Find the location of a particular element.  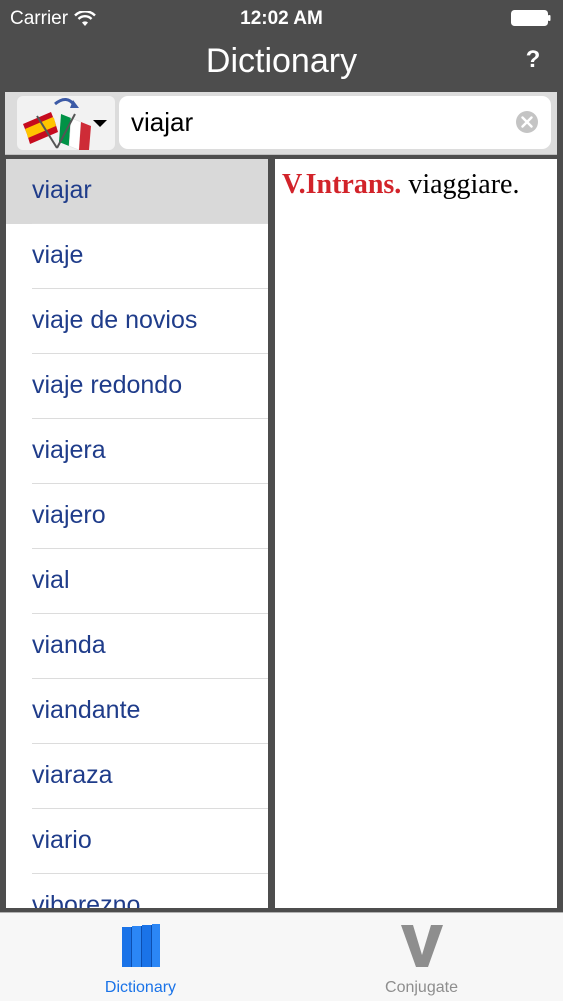

list-item-label: viajera is located at coordinates (69, 450).